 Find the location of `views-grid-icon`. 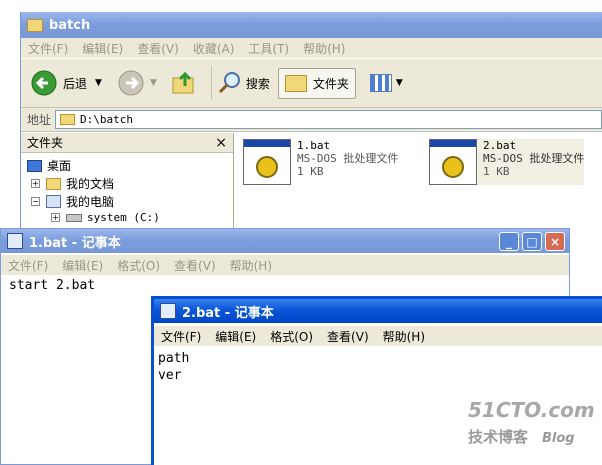

views-grid-icon is located at coordinates (380, 83).